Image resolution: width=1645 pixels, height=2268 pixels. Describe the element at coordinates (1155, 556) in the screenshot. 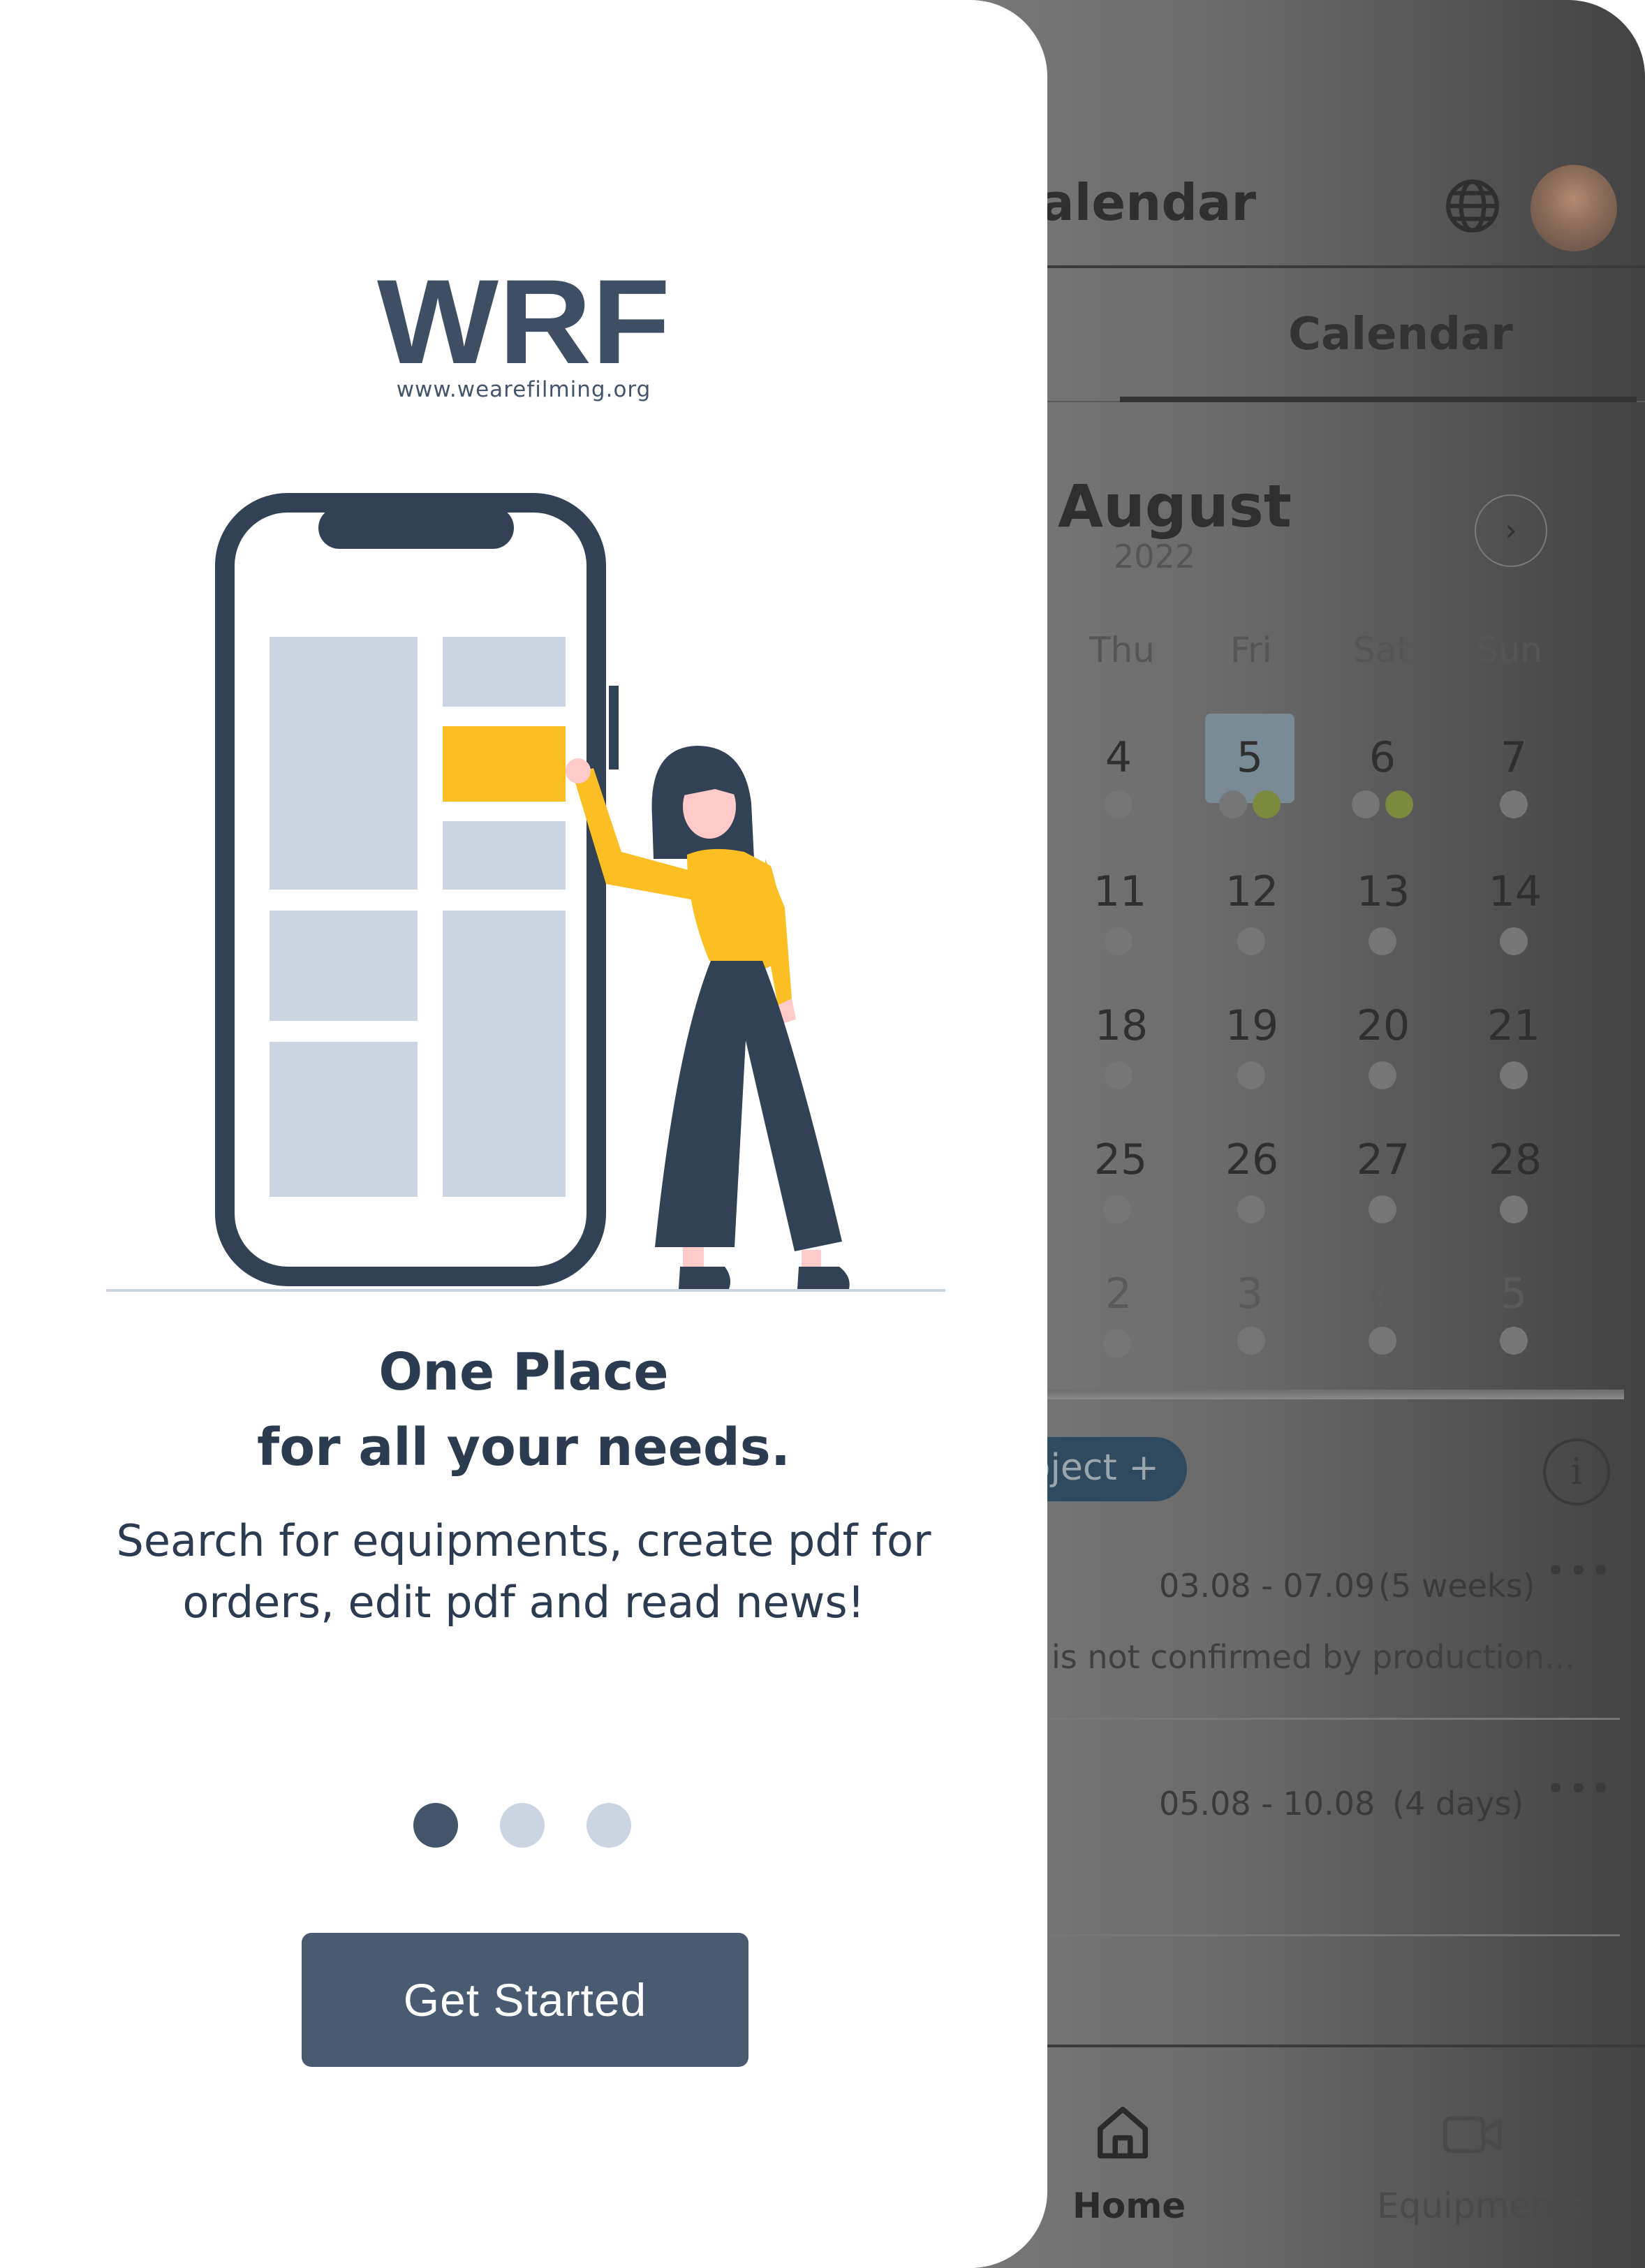

I see `year-label: 2022` at that location.